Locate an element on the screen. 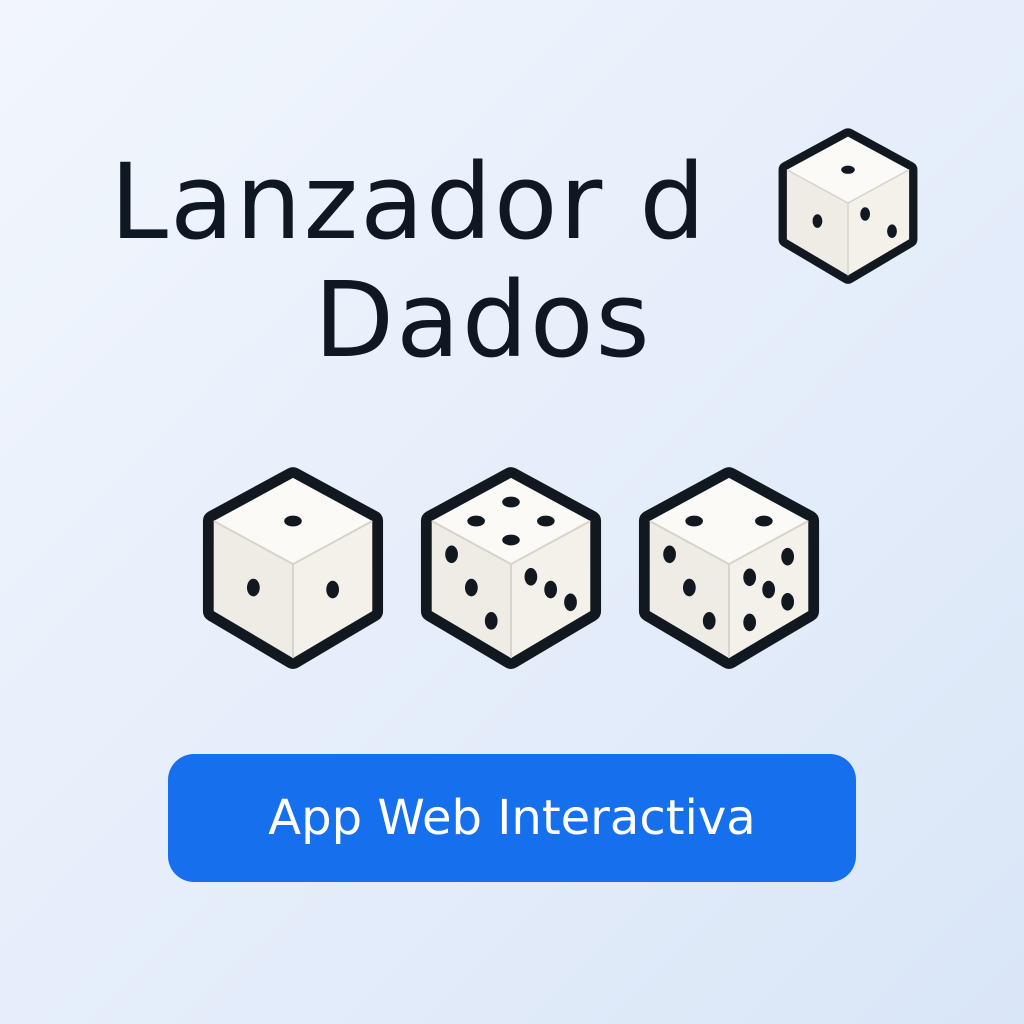 Image resolution: width=1024 pixels, height=1024 pixels. app-web-button: App Web Interactiva is located at coordinates (512, 818).